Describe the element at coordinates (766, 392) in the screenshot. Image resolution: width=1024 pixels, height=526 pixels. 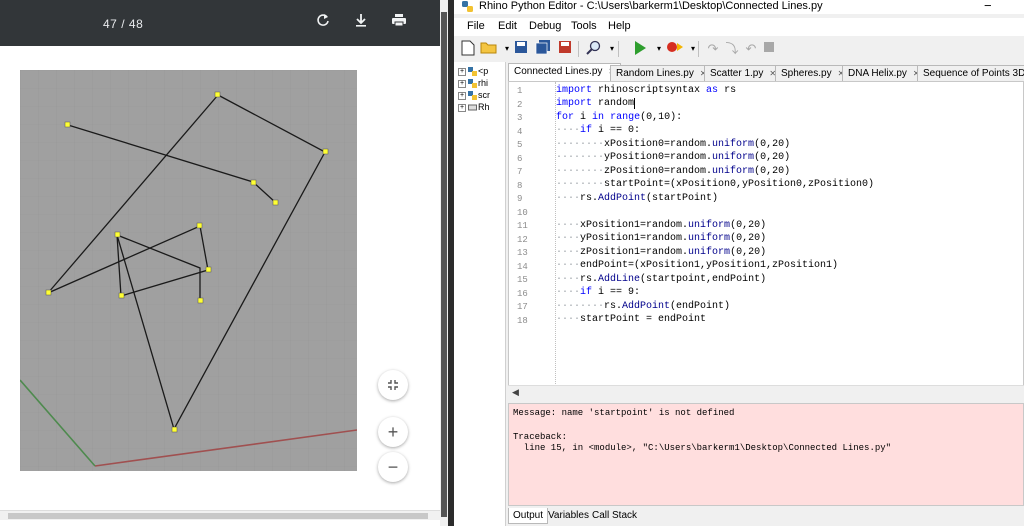
I see `code-horizontal-scrollbar: ◀` at that location.